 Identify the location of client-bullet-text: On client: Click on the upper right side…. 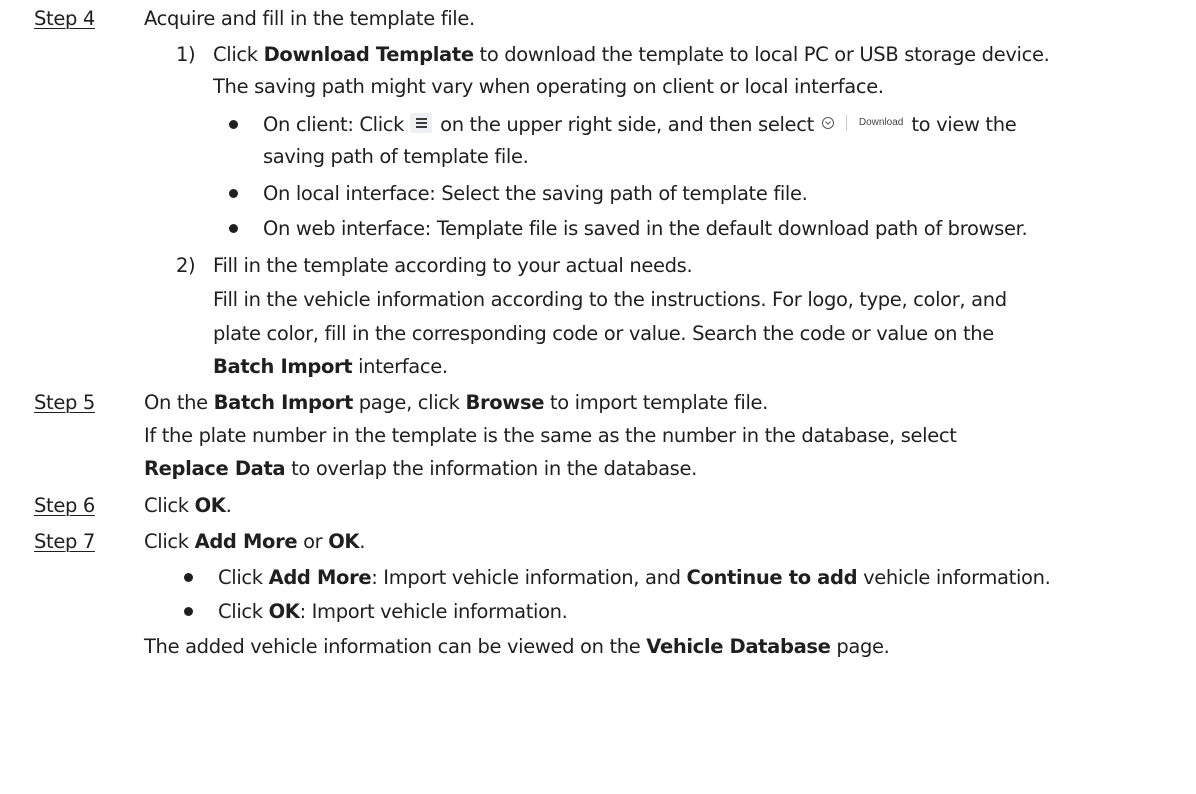
(640, 124).